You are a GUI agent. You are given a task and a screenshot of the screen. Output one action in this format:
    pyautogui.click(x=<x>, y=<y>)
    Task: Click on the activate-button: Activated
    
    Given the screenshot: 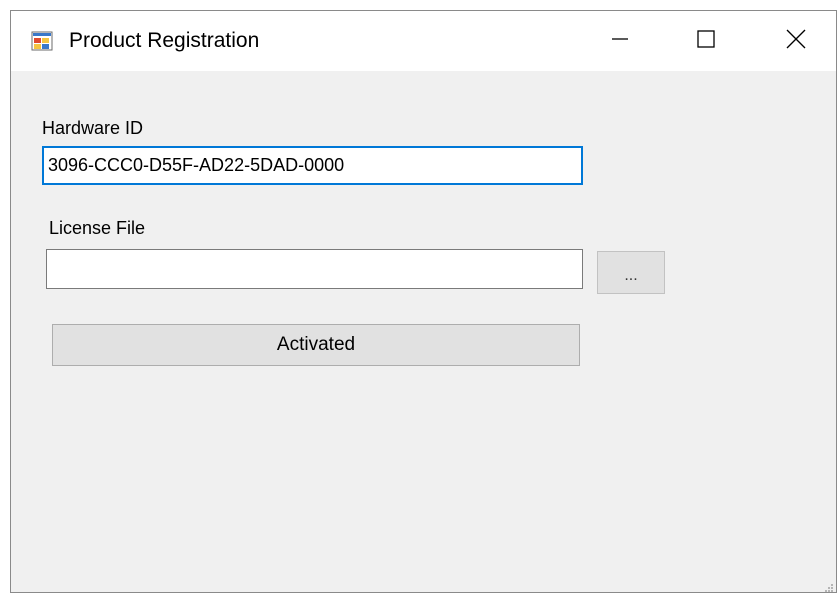 What is the action you would take?
    pyautogui.click(x=316, y=345)
    